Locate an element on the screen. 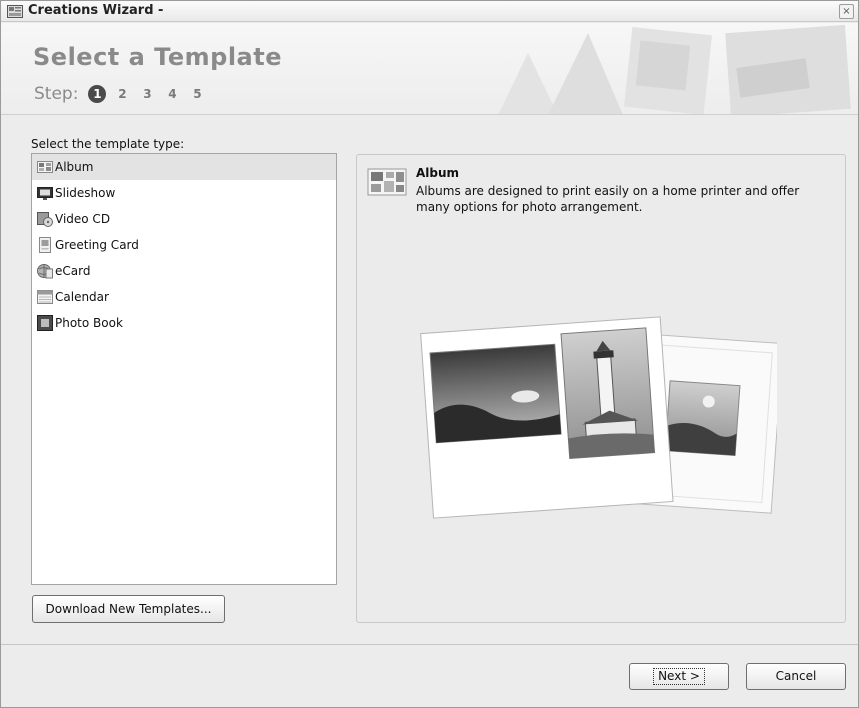 This screenshot has height=708, width=859. window-title: Creations Wizard - is located at coordinates (96, 10).